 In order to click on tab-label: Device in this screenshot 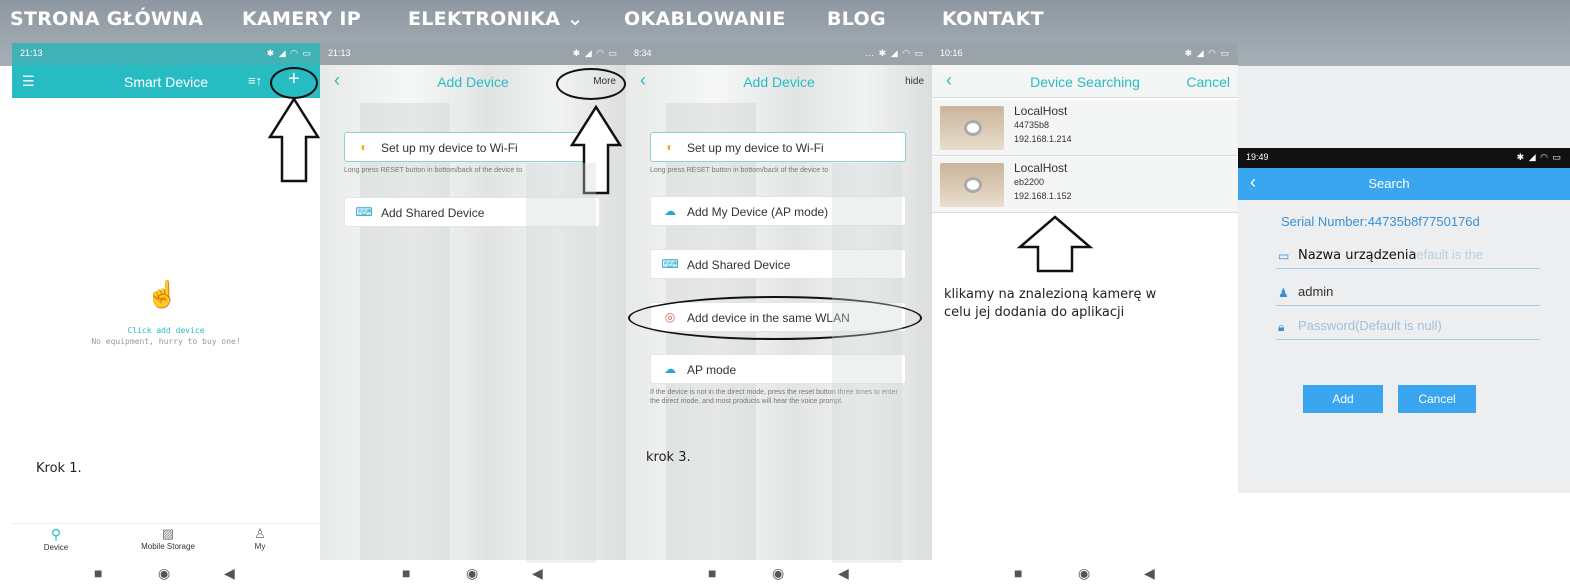, I will do `click(56, 547)`.